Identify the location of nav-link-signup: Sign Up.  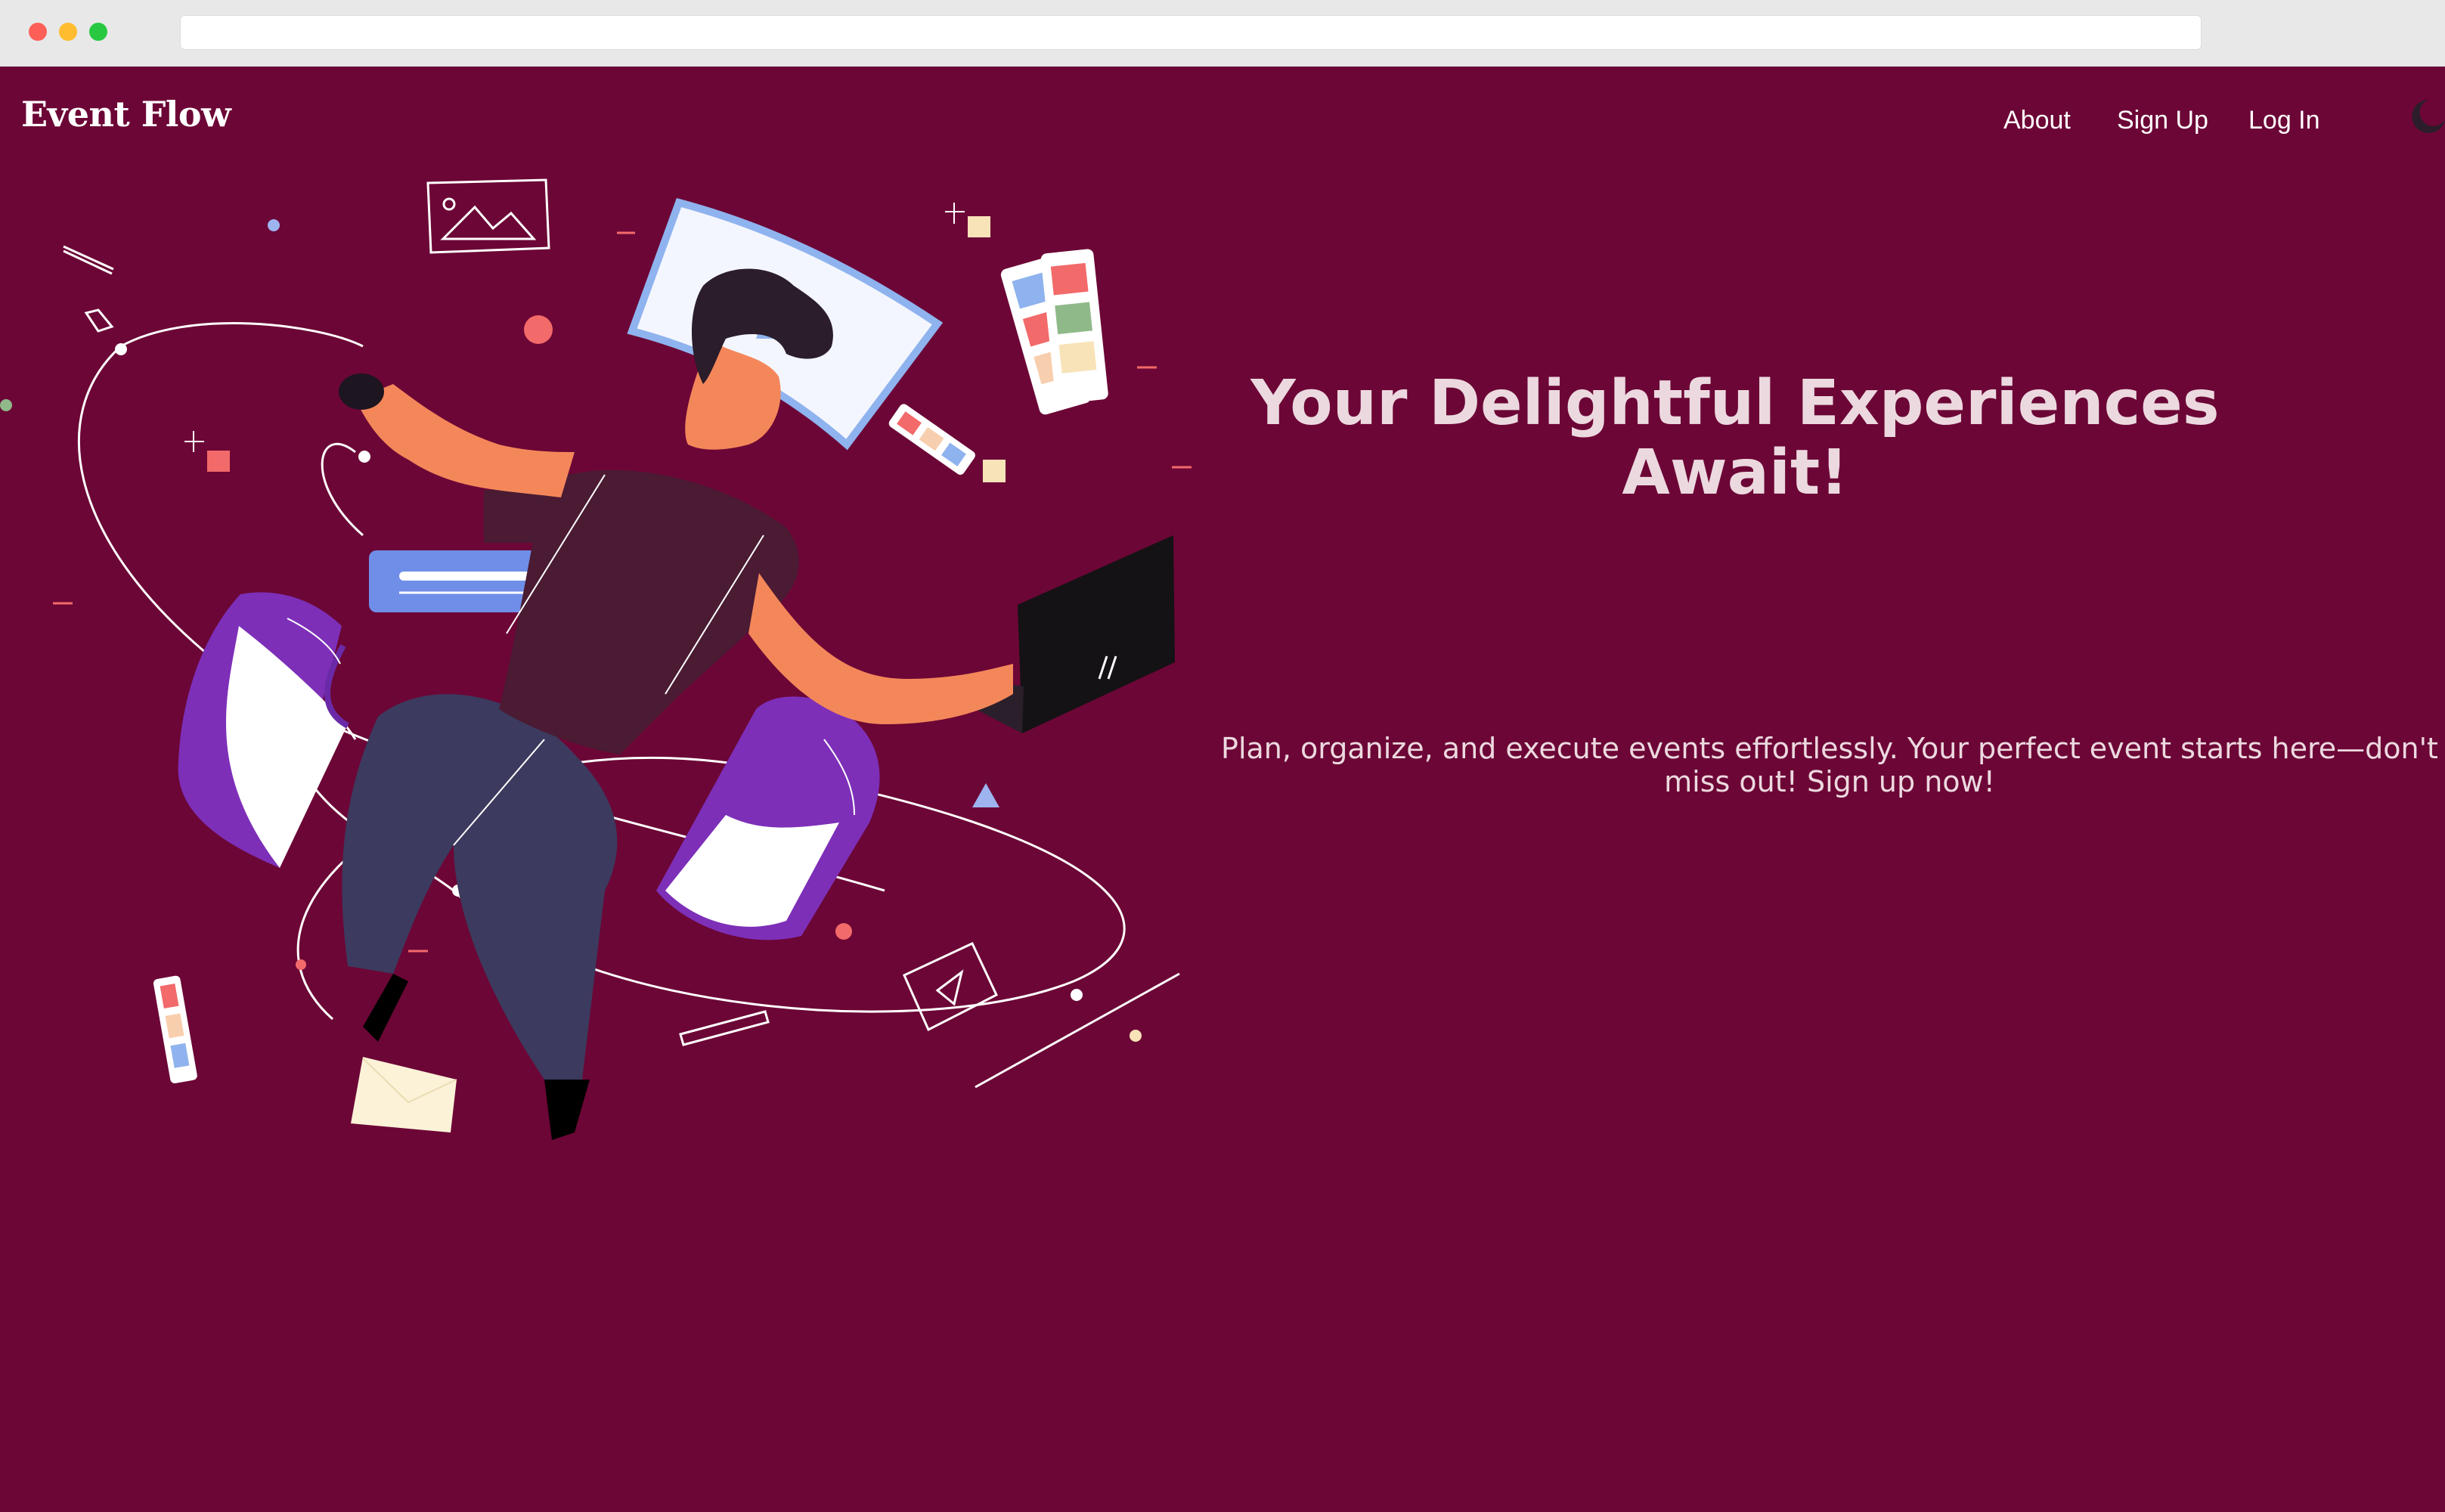
(2162, 121).